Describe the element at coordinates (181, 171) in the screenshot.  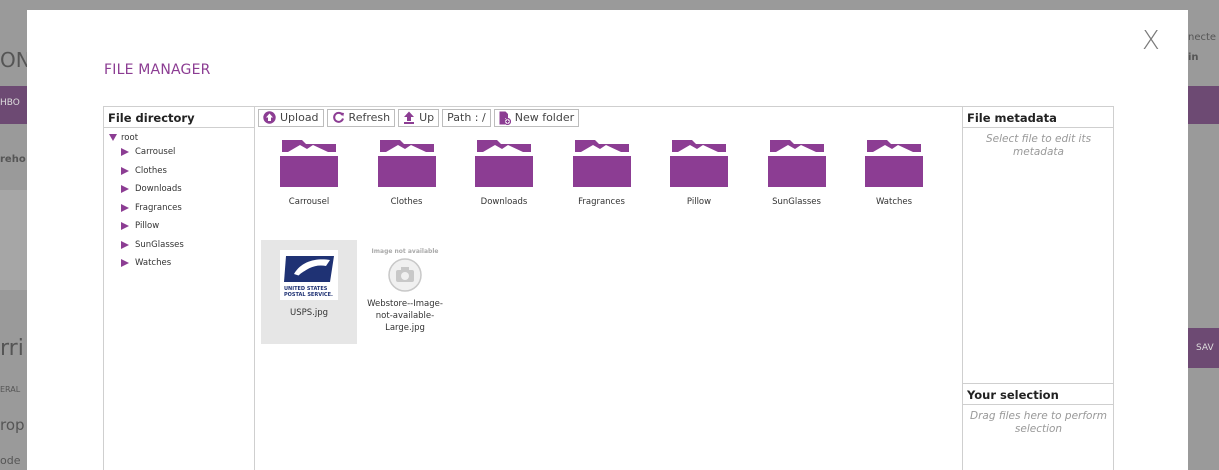
I see `tree-item: Clothes` at that location.